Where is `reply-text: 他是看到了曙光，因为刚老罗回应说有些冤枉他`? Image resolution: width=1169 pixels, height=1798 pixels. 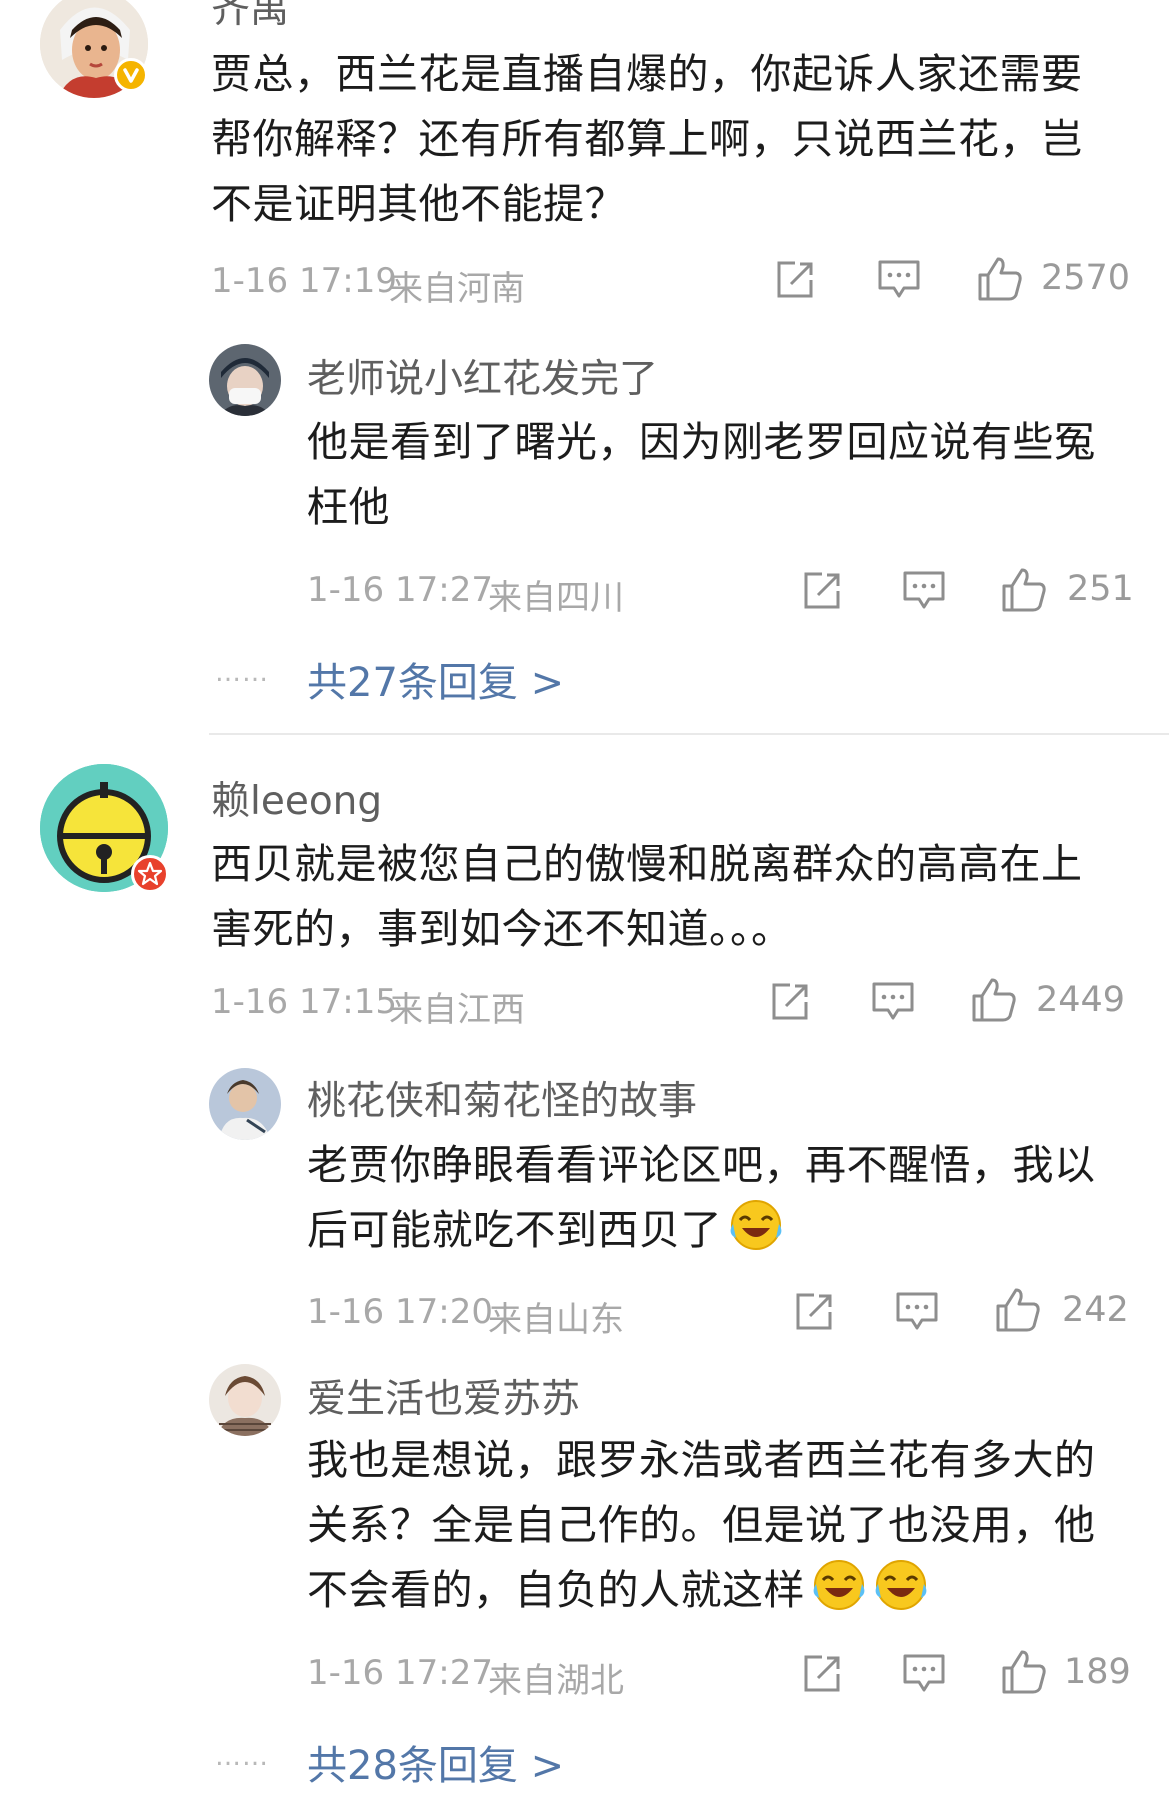 reply-text: 他是看到了曙光，因为刚老罗回应说有些冤枉他 is located at coordinates (701, 474).